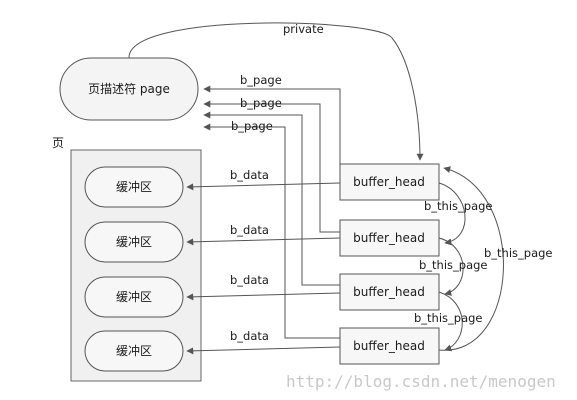 This screenshot has width=577, height=400. I want to click on watermark: http://blog.csdn.net/menogen, so click(421, 381).